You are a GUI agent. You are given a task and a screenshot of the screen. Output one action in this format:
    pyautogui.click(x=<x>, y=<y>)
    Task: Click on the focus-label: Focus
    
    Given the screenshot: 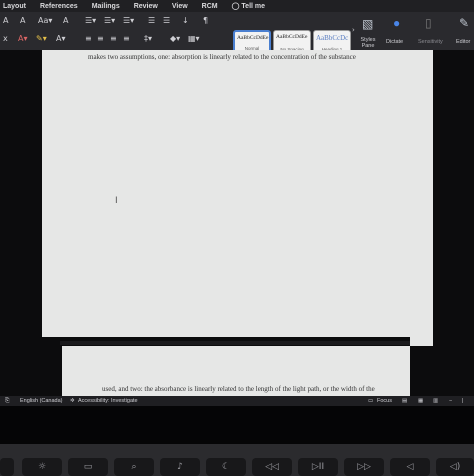 What is the action you would take?
    pyautogui.click(x=384, y=401)
    